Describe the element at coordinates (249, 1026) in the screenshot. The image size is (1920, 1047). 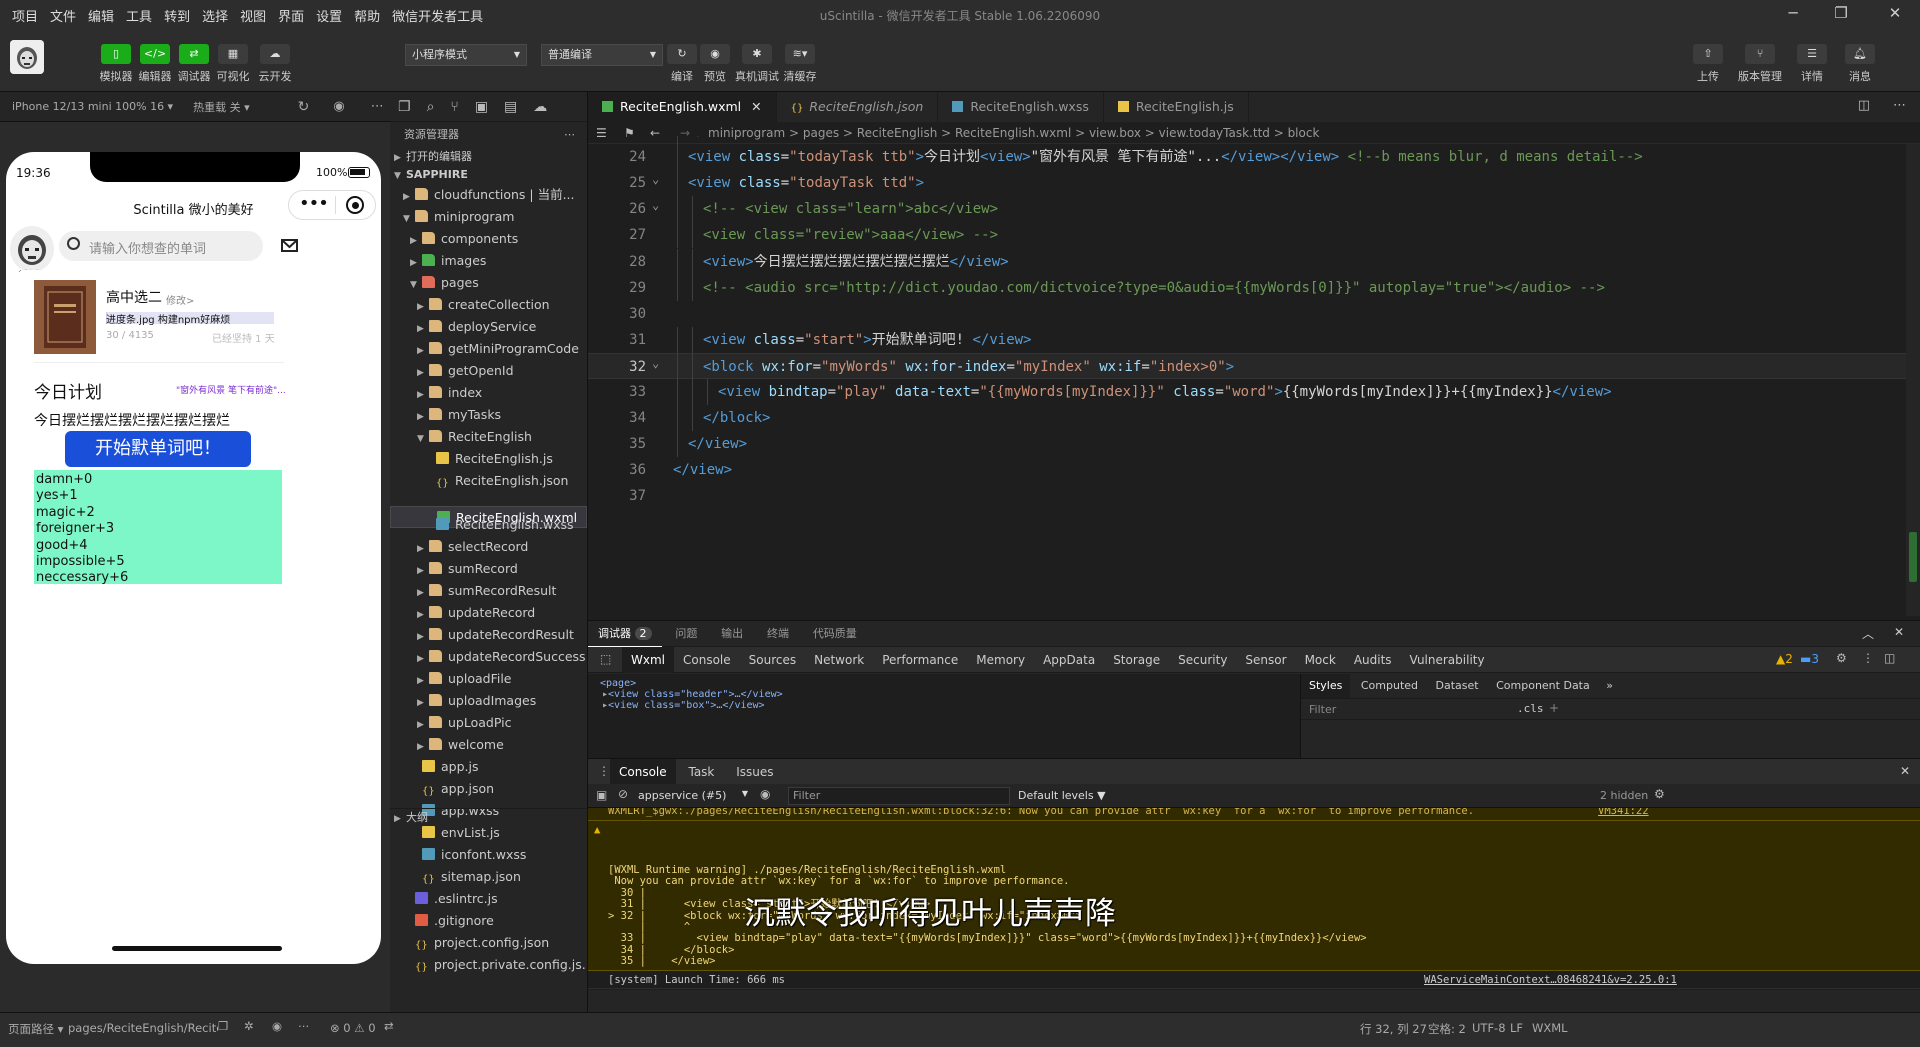
I see `settings-icon: ✲` at that location.